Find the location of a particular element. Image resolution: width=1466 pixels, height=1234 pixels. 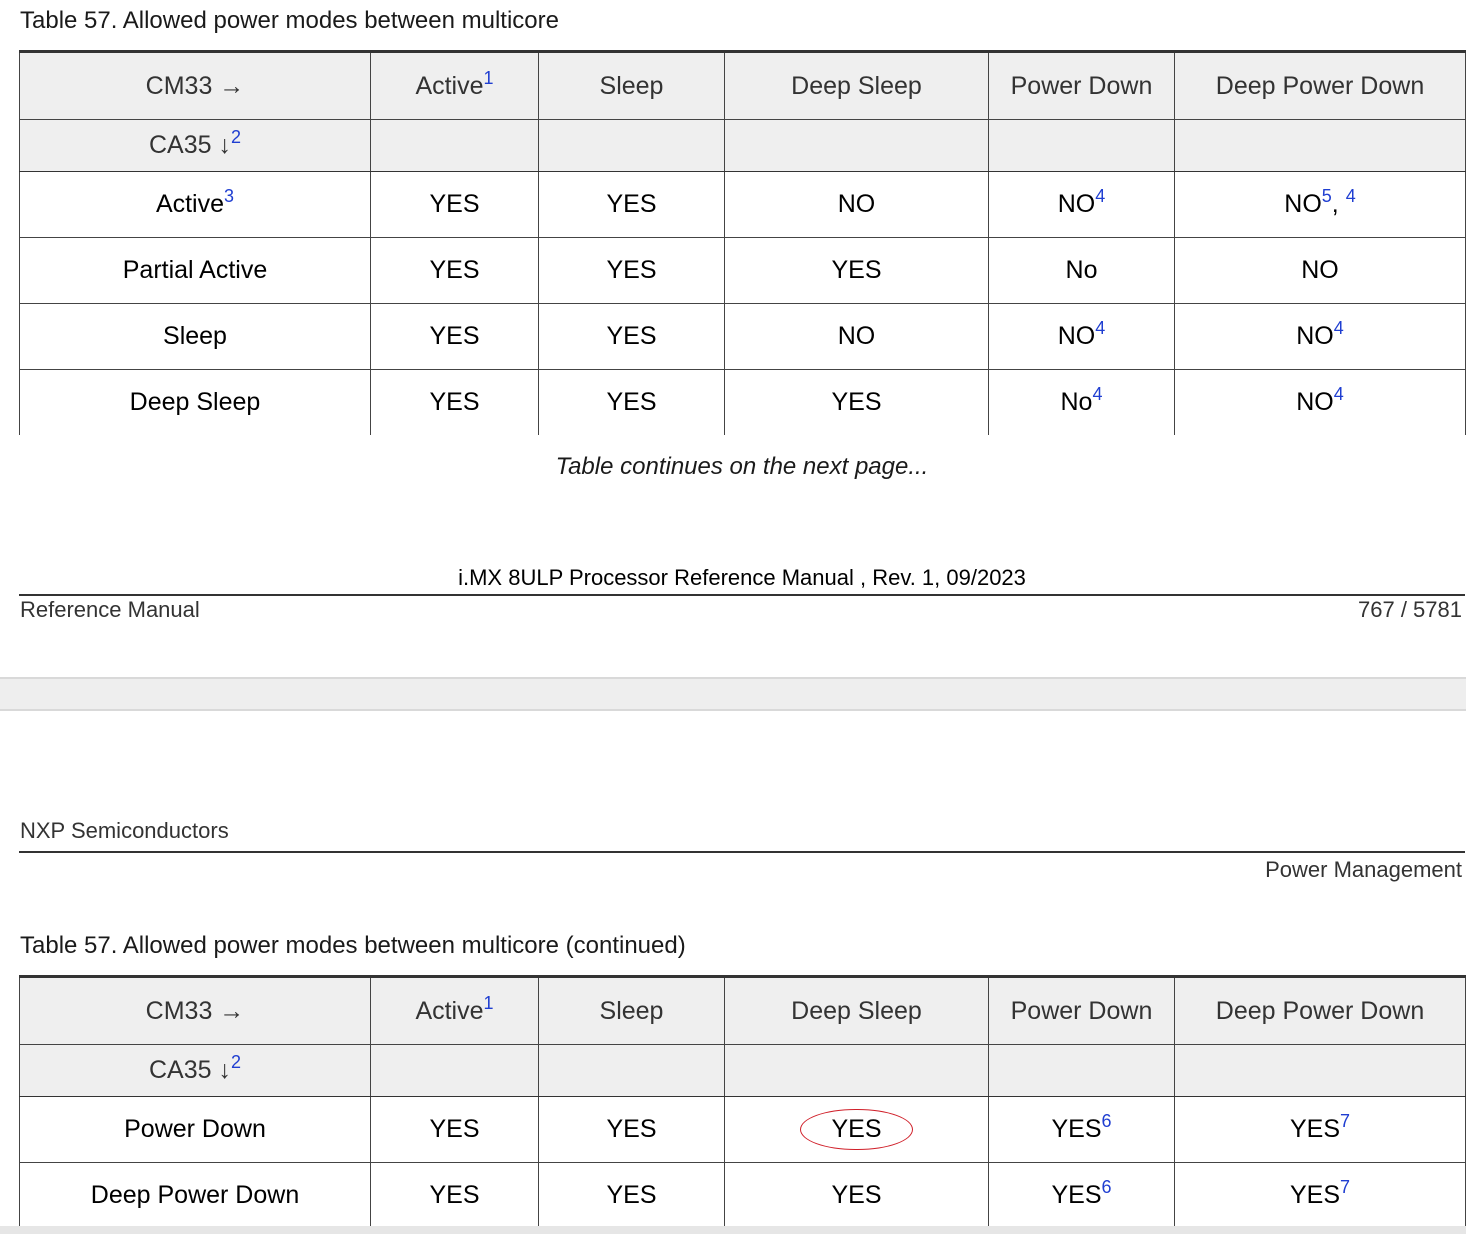

page-separator is located at coordinates (733, 694).